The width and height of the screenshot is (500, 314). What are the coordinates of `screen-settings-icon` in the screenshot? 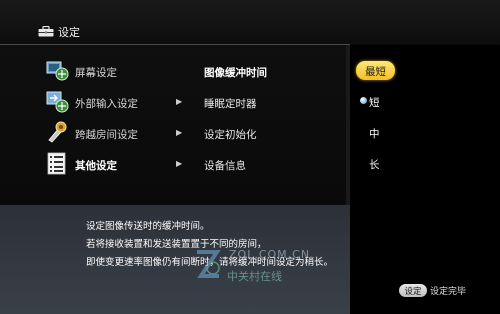 It's located at (57, 71).